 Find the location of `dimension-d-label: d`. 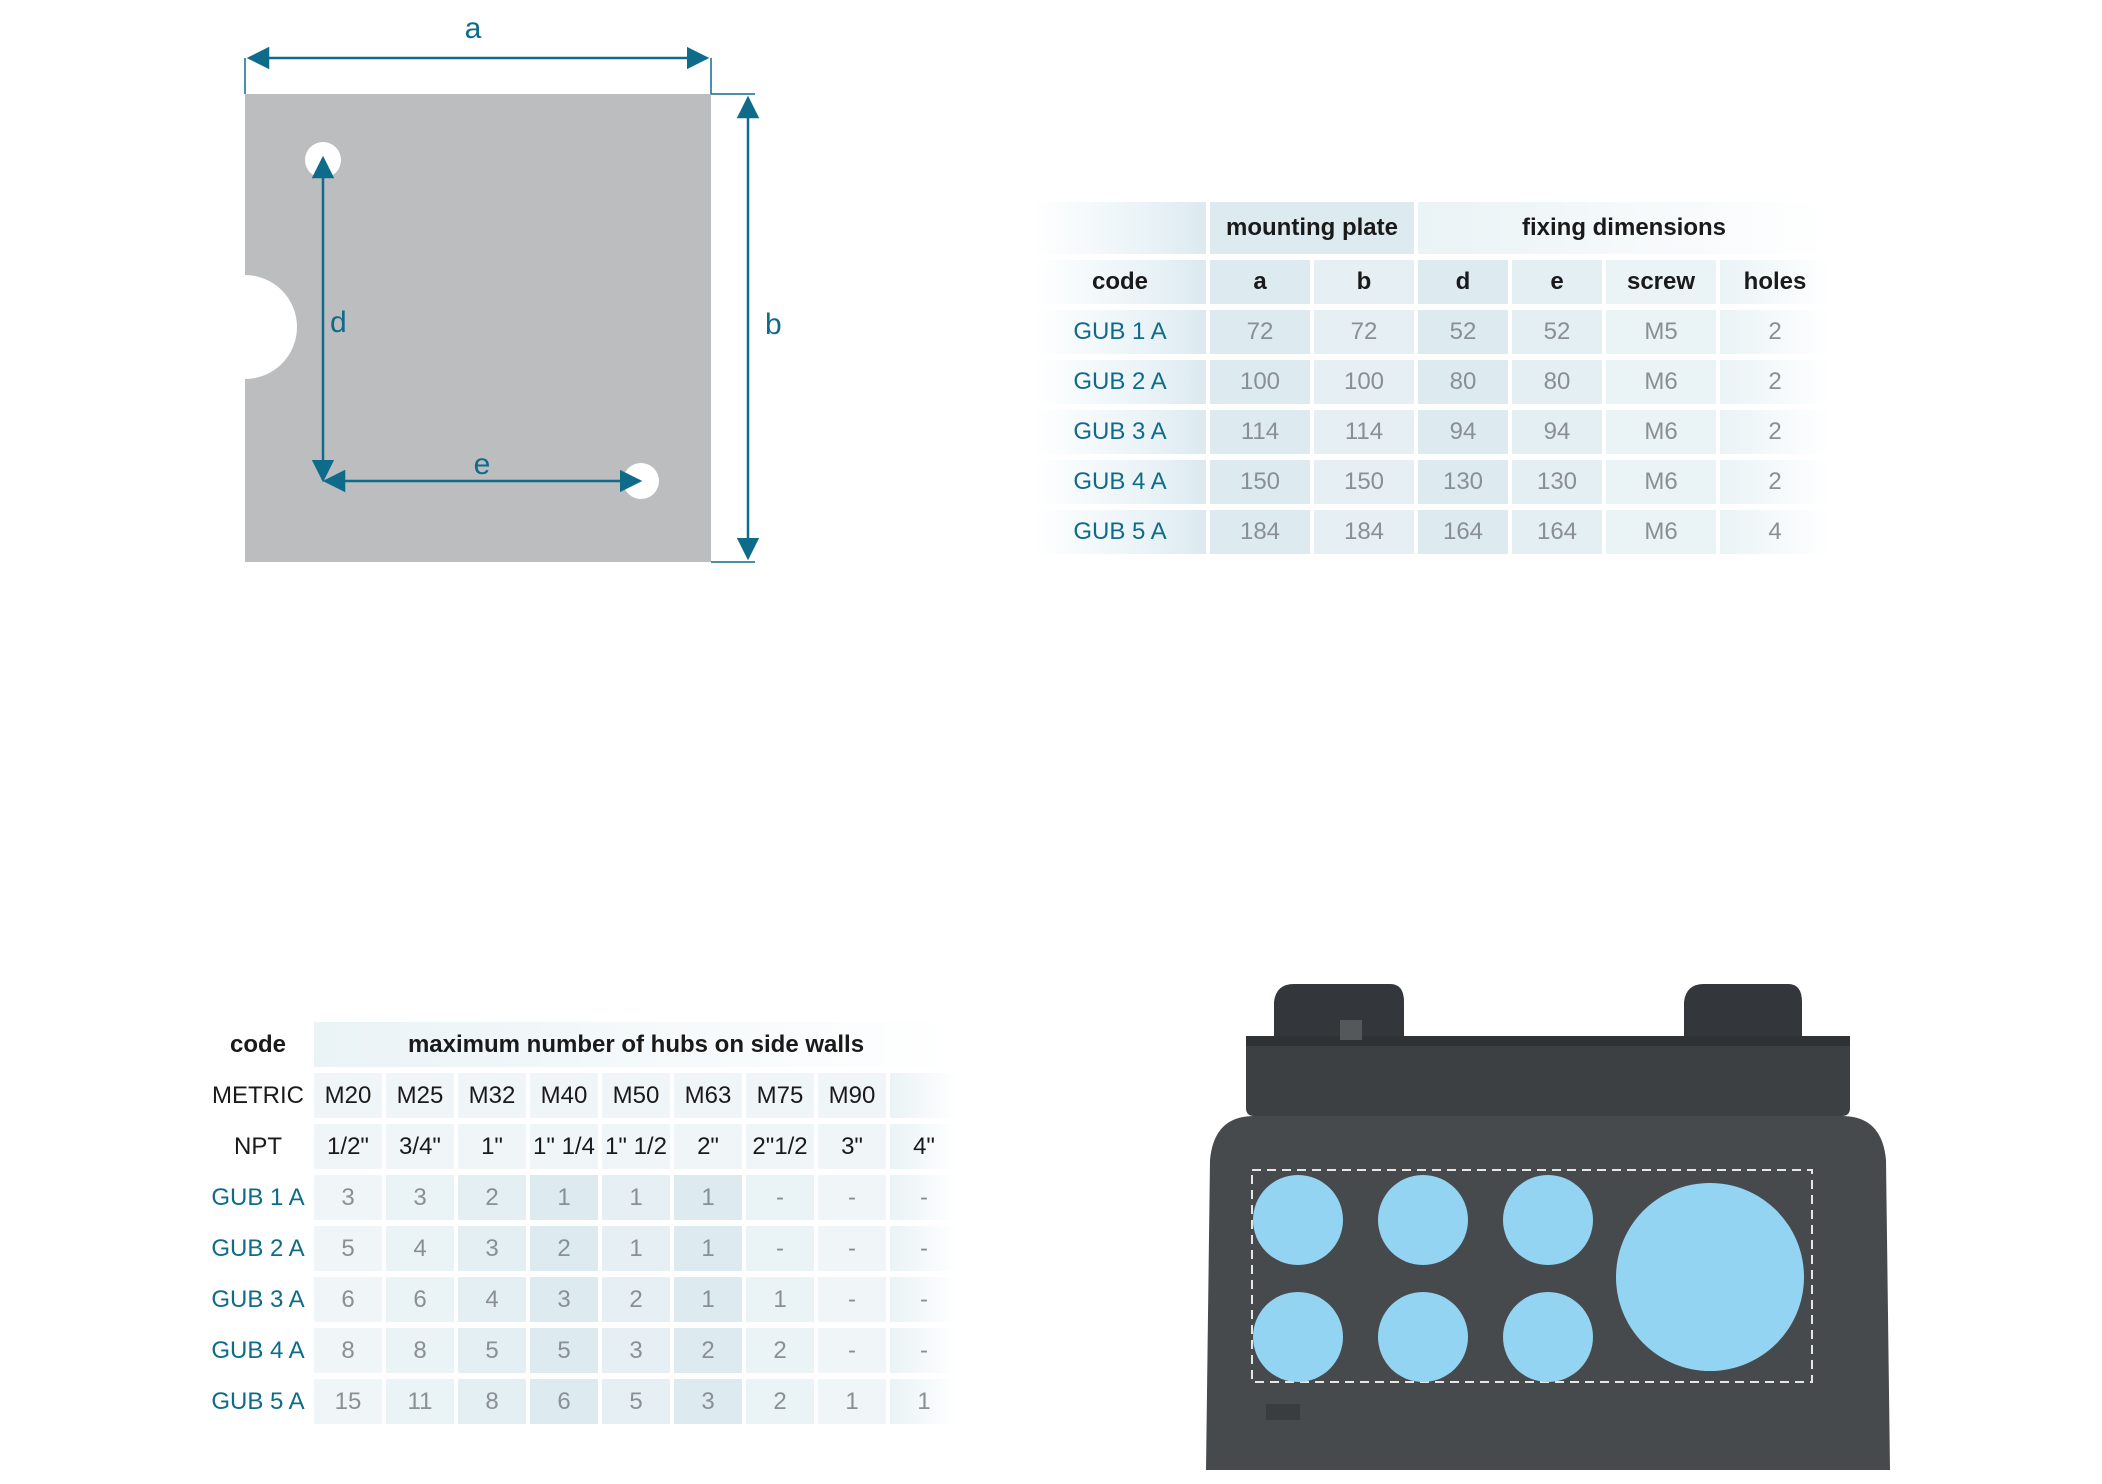

dimension-d-label: d is located at coordinates (338, 322).